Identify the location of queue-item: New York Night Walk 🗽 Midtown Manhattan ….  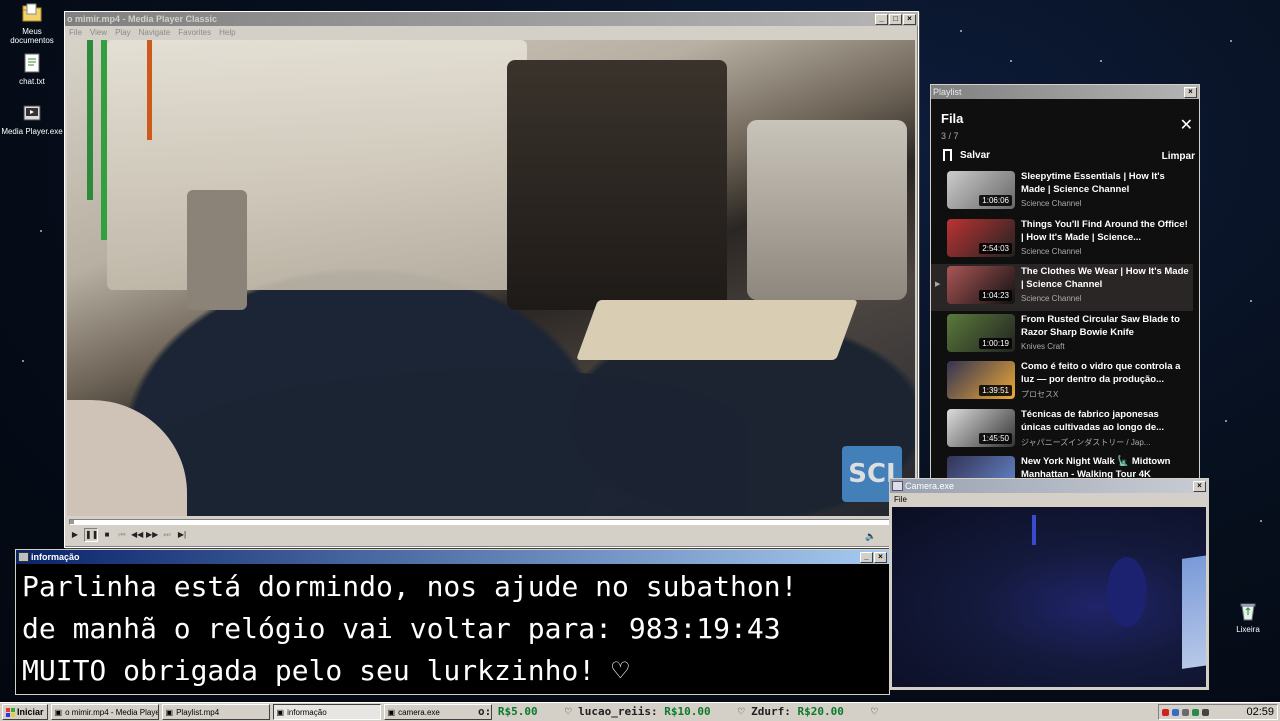
(1062, 466).